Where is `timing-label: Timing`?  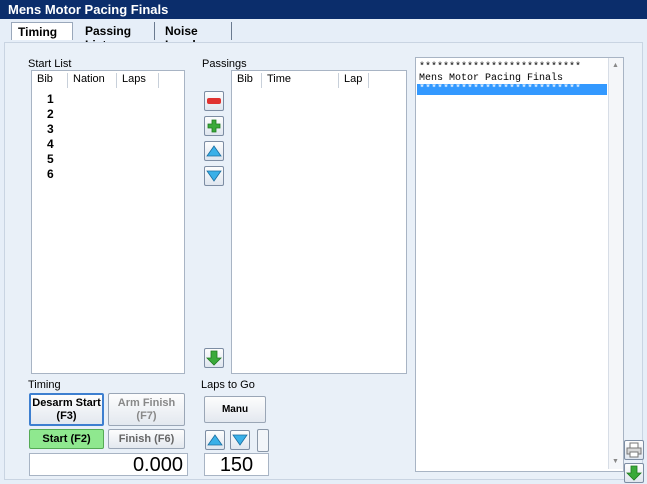 timing-label: Timing is located at coordinates (44, 385).